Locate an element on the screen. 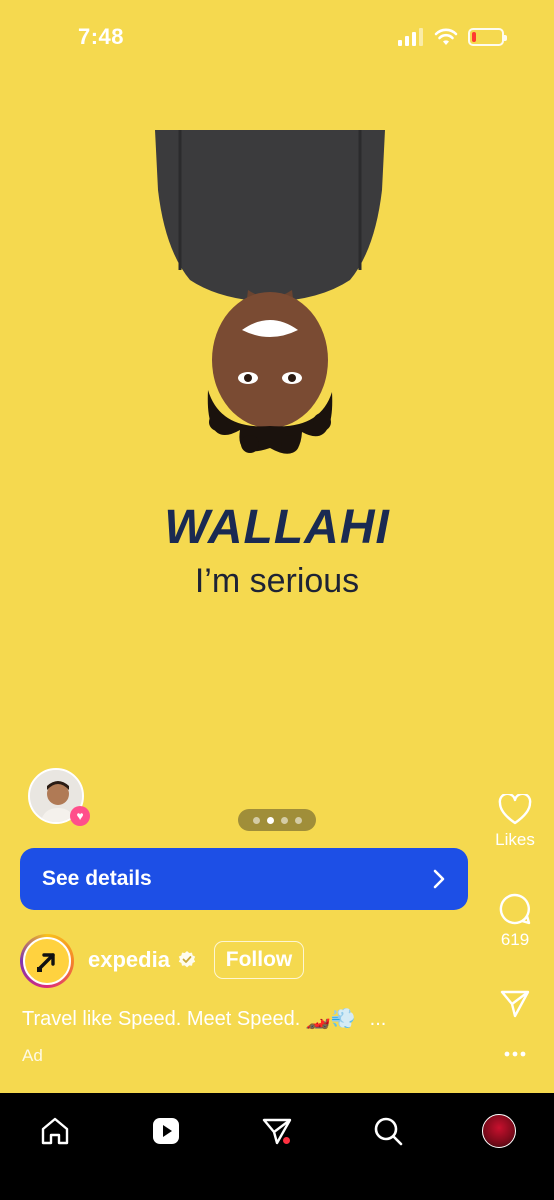 The image size is (554, 1200). comments-count: 619 is located at coordinates (515, 939).